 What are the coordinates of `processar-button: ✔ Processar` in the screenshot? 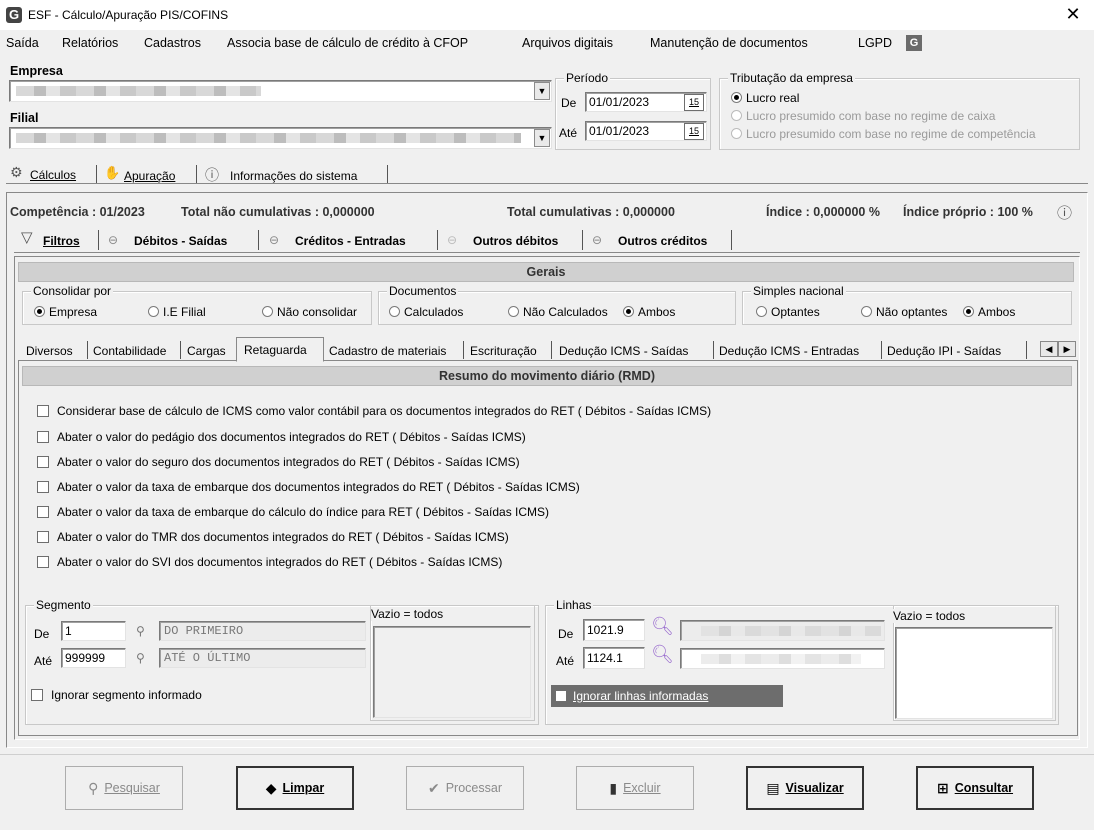 It's located at (465, 788).